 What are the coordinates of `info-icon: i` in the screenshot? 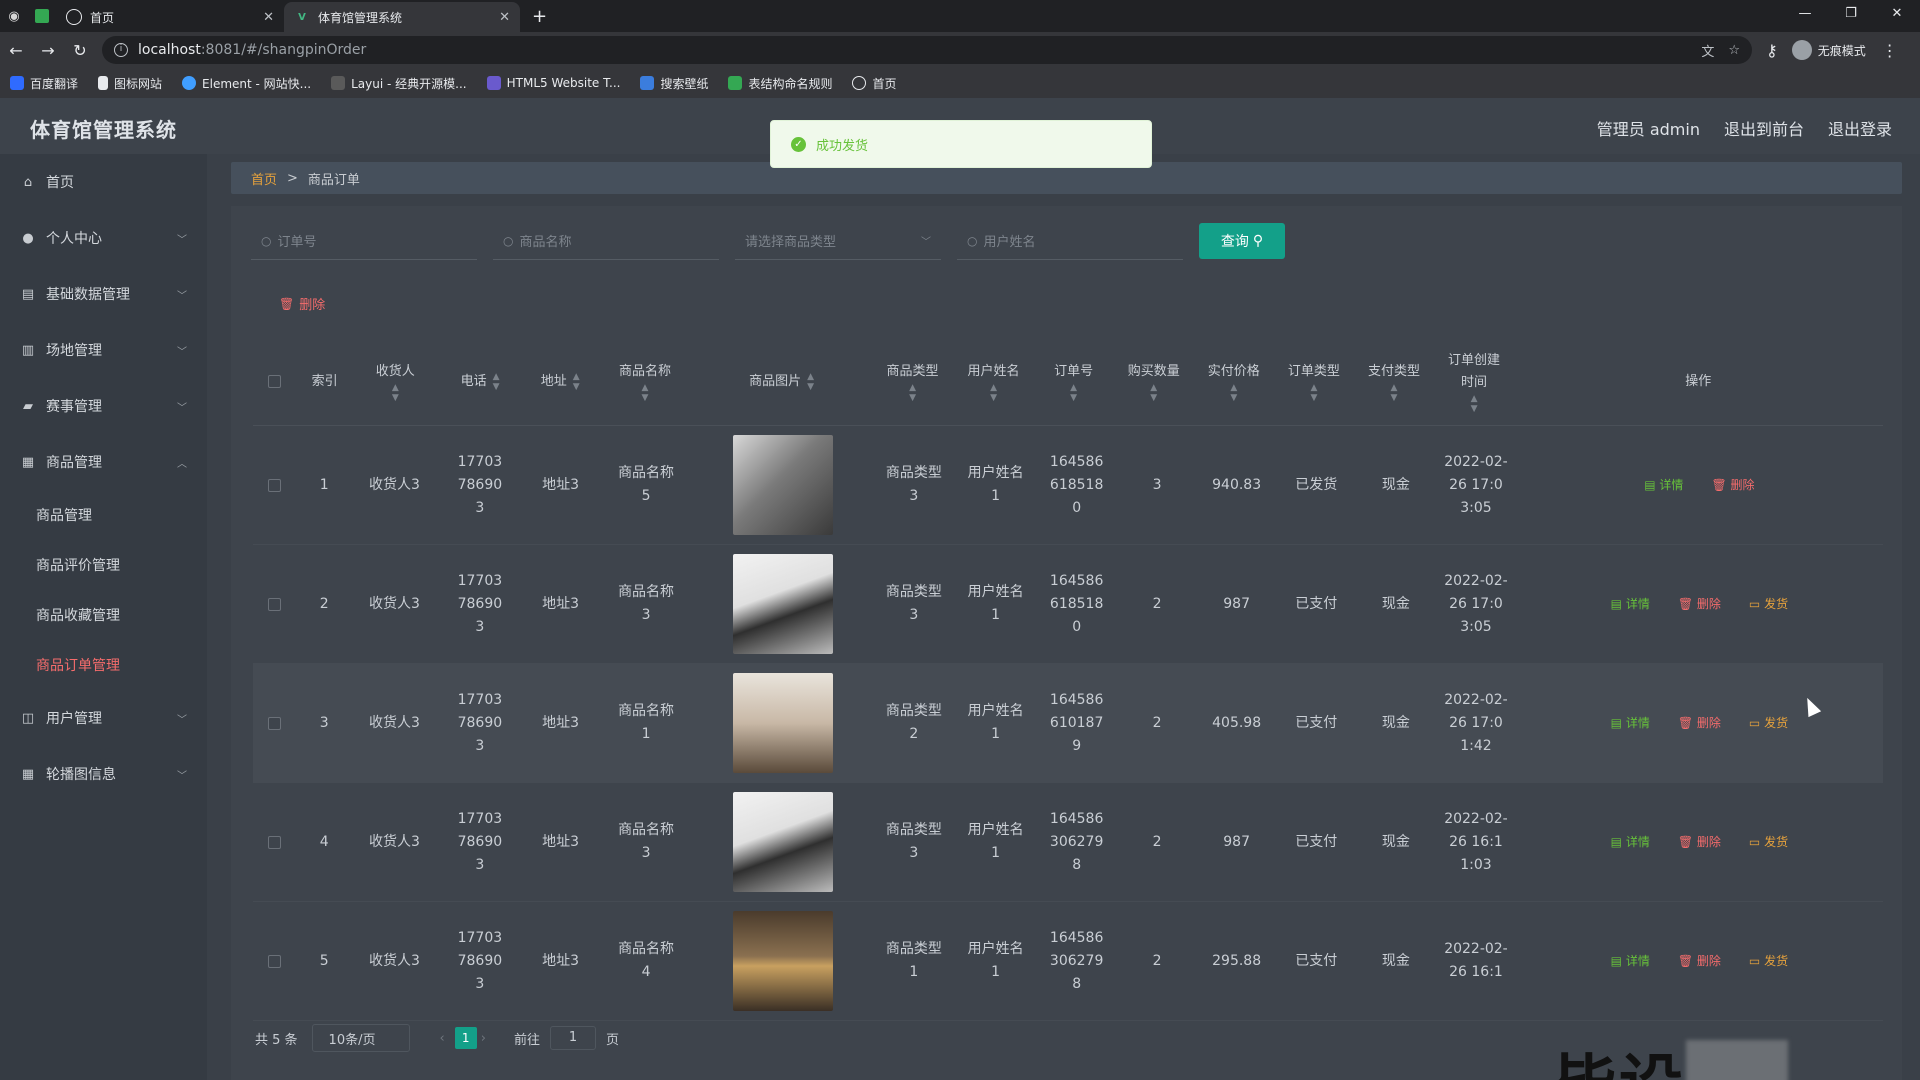 It's located at (121, 50).